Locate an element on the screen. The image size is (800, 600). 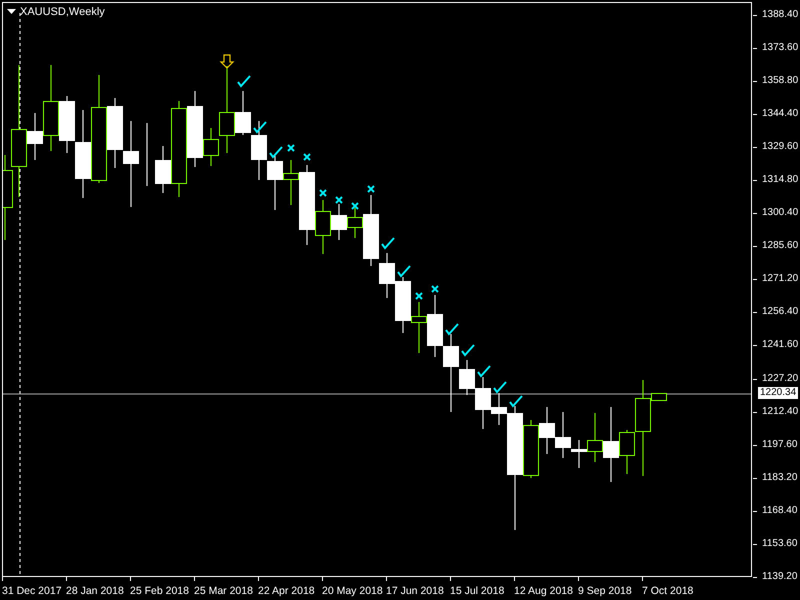
price-axis-label: 1285.60 is located at coordinates (776, 246).